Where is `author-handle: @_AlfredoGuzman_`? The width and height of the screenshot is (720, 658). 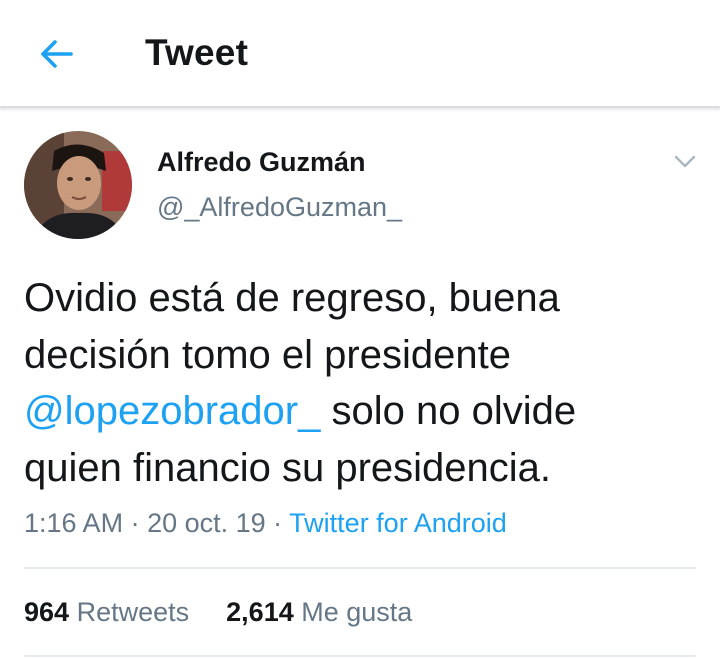 author-handle: @_AlfredoGuzman_ is located at coordinates (279, 207).